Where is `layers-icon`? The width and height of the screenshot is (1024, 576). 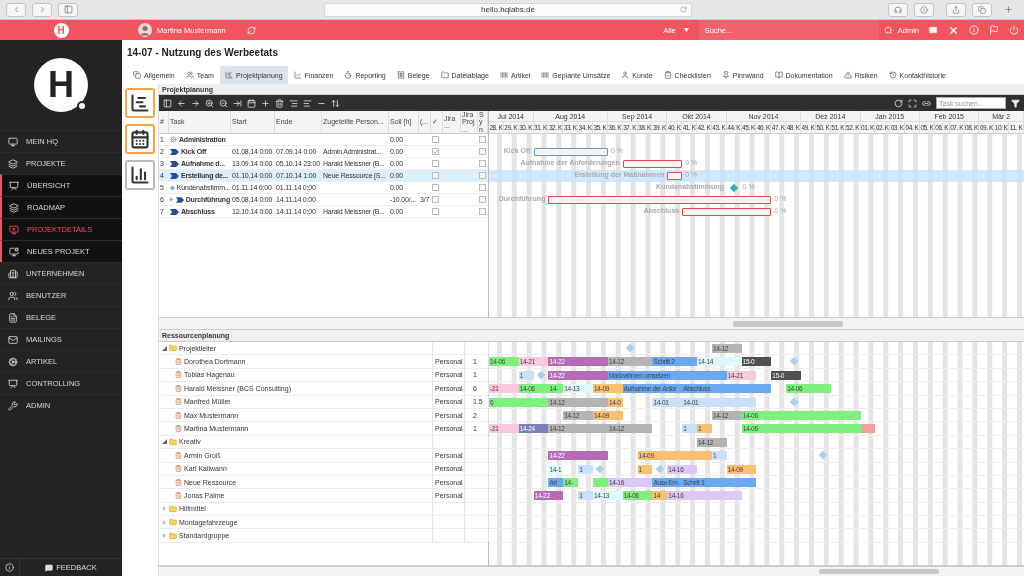
layers-icon is located at coordinates (13, 163).